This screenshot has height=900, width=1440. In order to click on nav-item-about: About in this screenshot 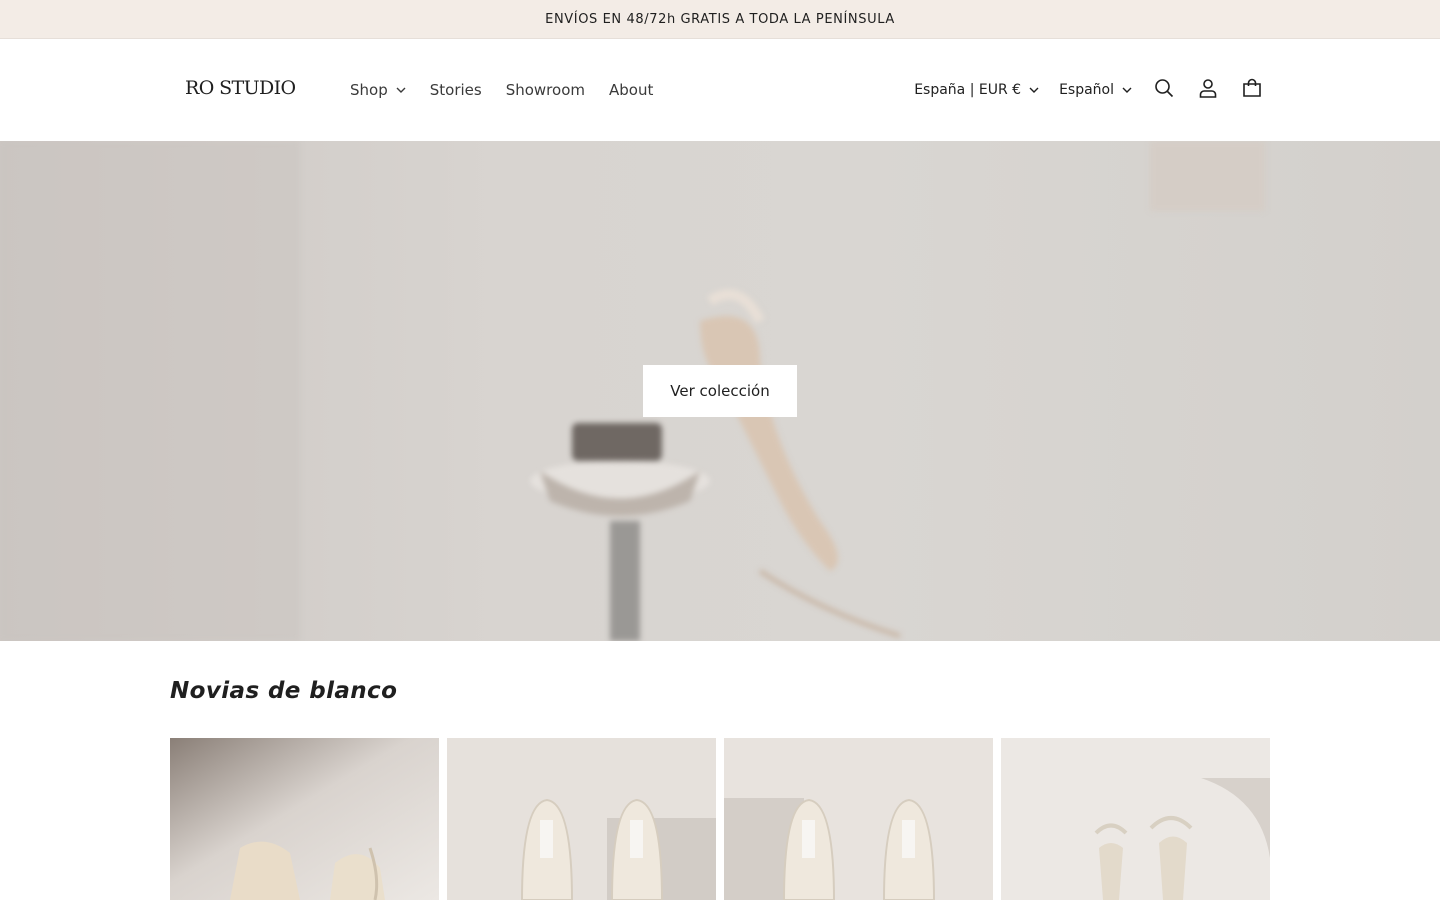, I will do `click(631, 90)`.